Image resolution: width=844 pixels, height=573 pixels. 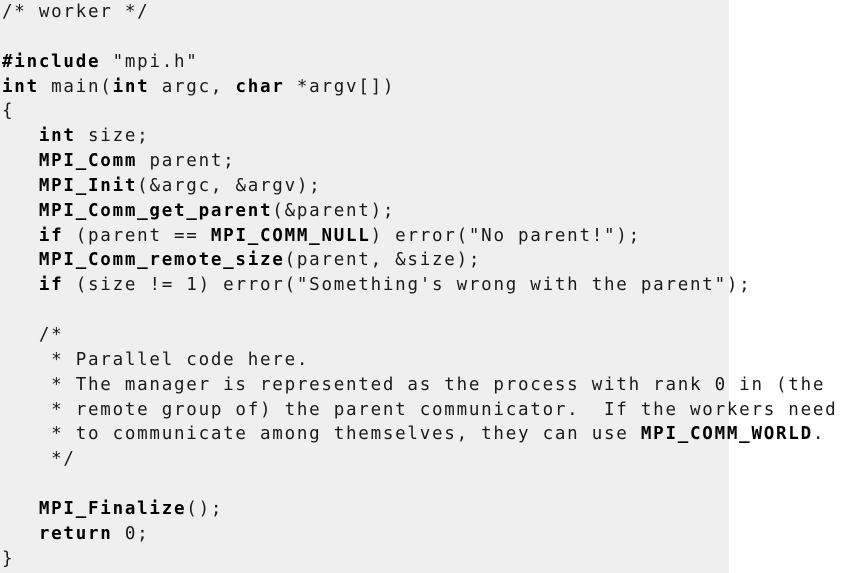 What do you see at coordinates (419, 459) in the screenshot?
I see `code-line: */` at bounding box center [419, 459].